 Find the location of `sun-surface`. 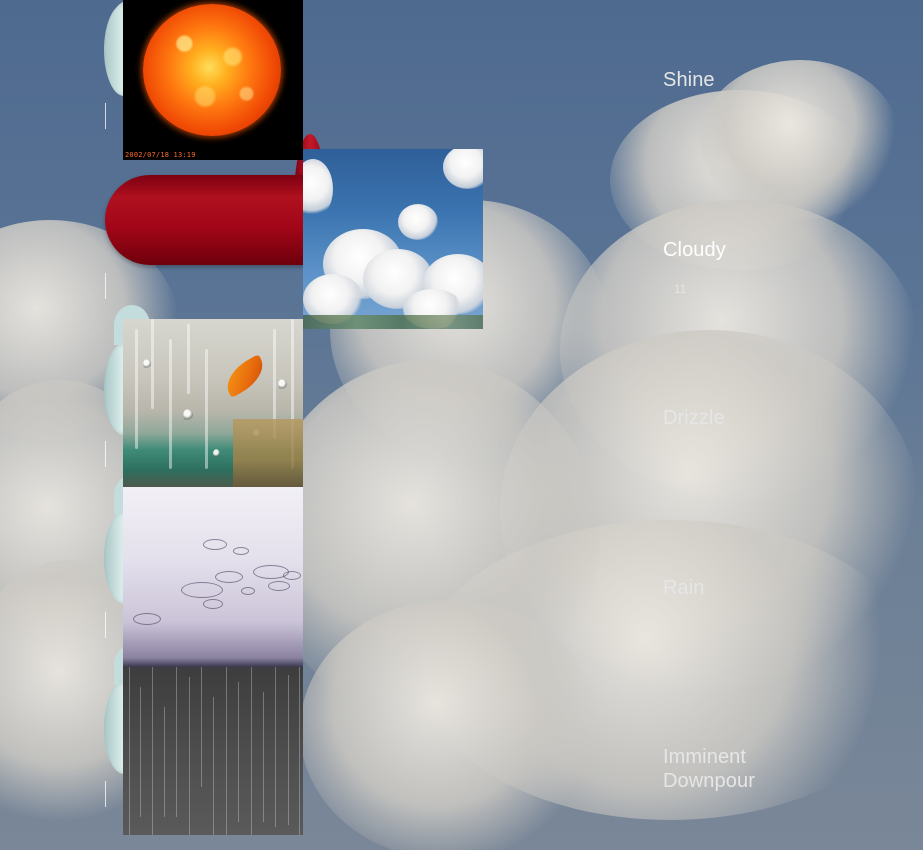

sun-surface is located at coordinates (212, 70).